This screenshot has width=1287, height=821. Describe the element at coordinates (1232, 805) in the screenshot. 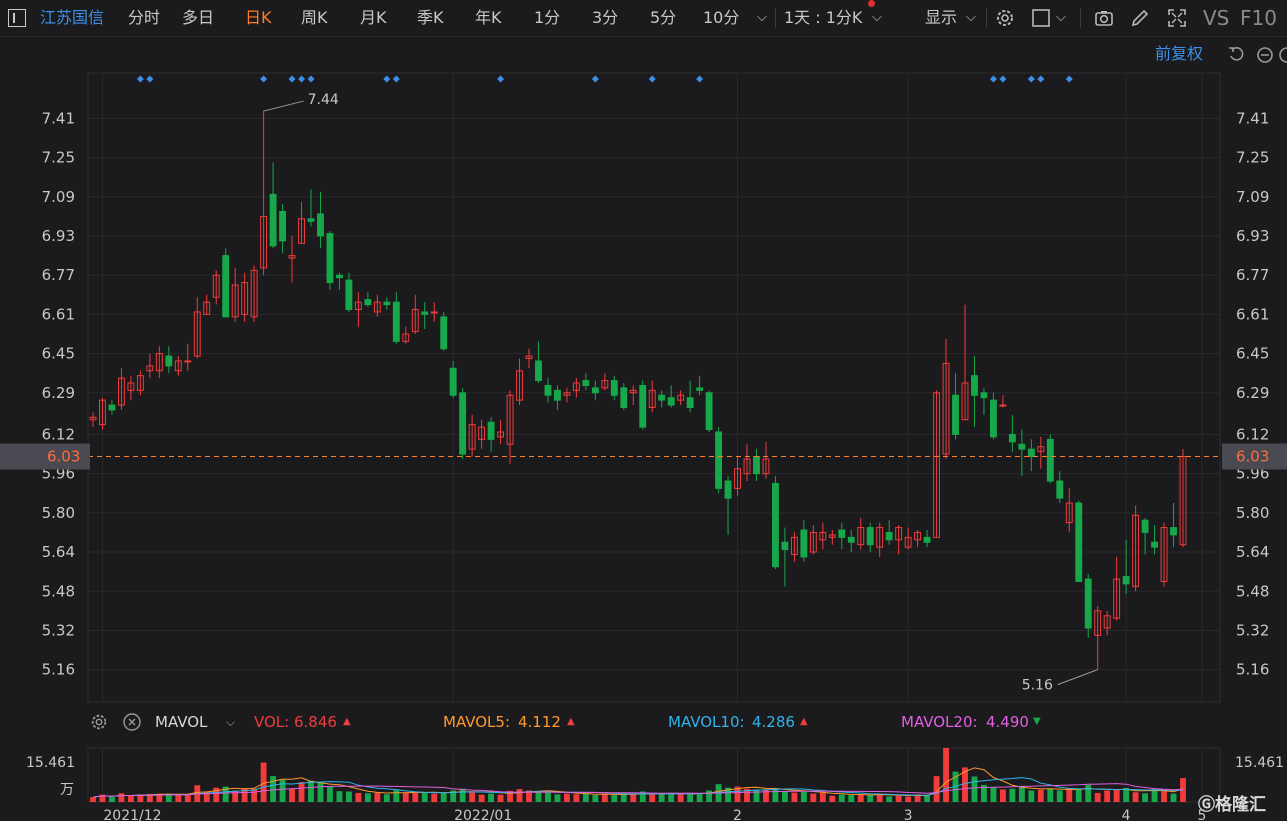

I see `watermark-logo: Ⓖ格隆汇` at that location.